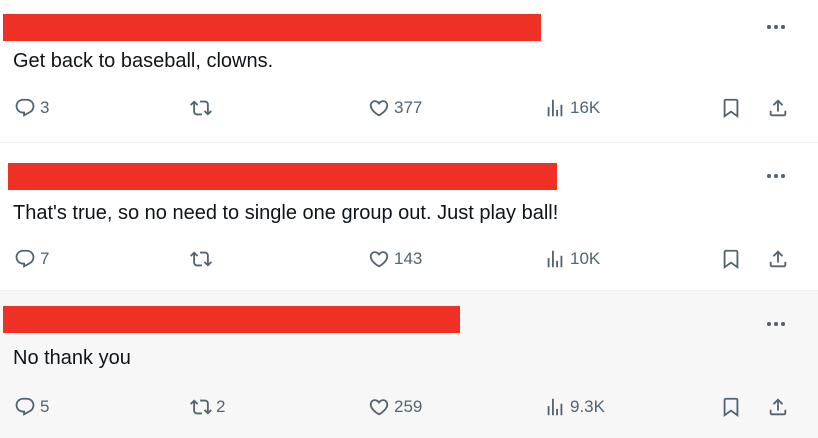 Image resolution: width=818 pixels, height=438 pixels. Describe the element at coordinates (408, 406) in the screenshot. I see `like-count: 259` at that location.